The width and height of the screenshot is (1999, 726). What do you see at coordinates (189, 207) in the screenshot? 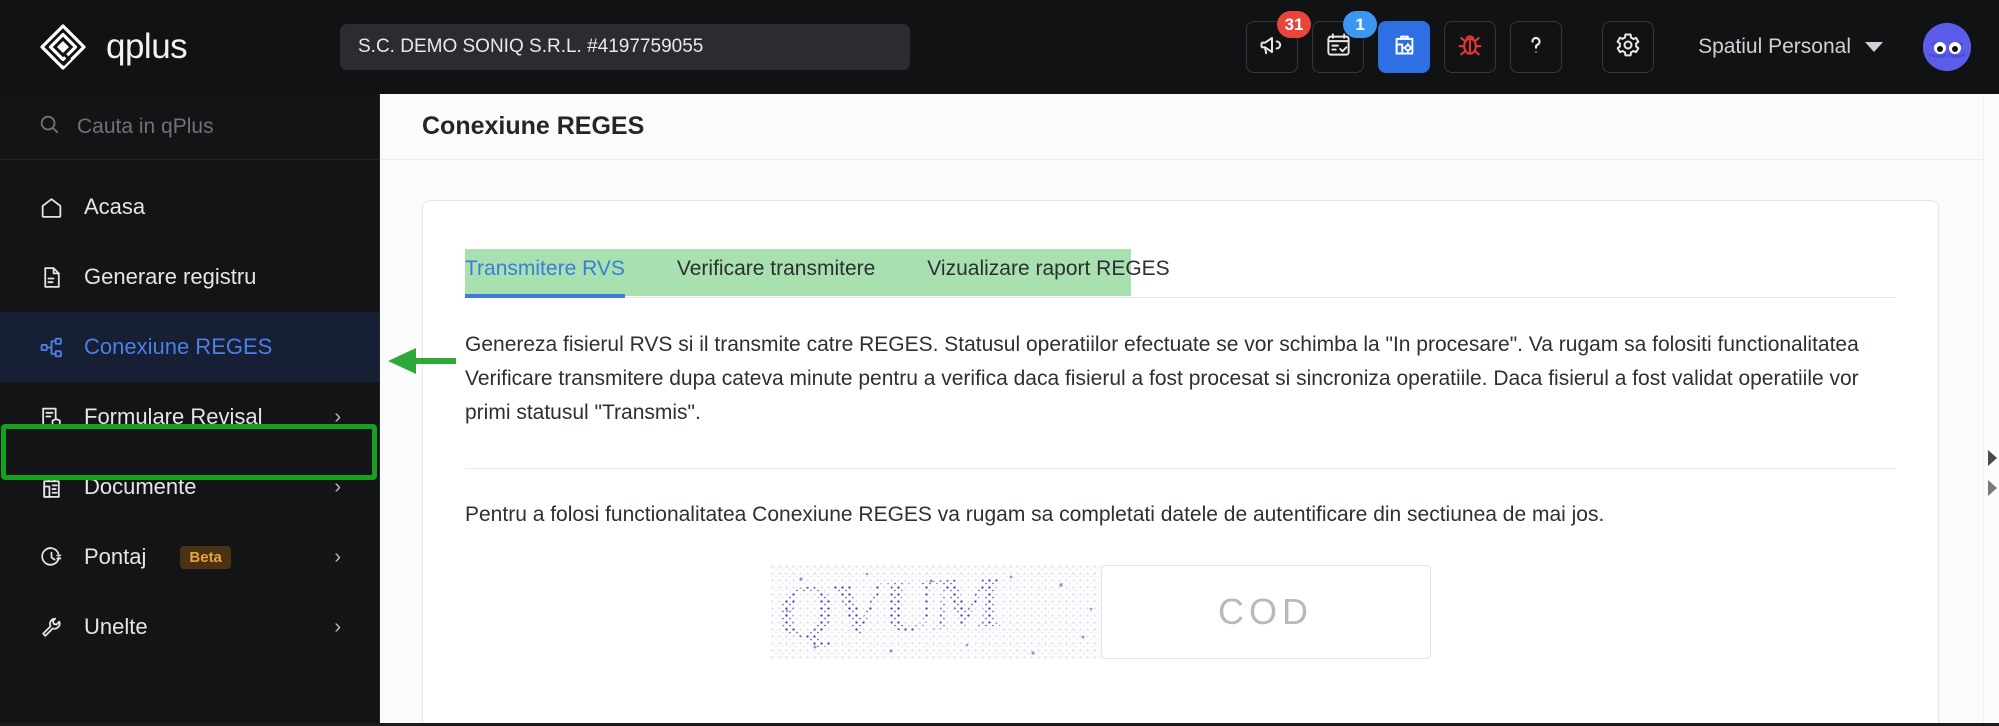
I see `sidebar-item-acasa: Acasa` at bounding box center [189, 207].